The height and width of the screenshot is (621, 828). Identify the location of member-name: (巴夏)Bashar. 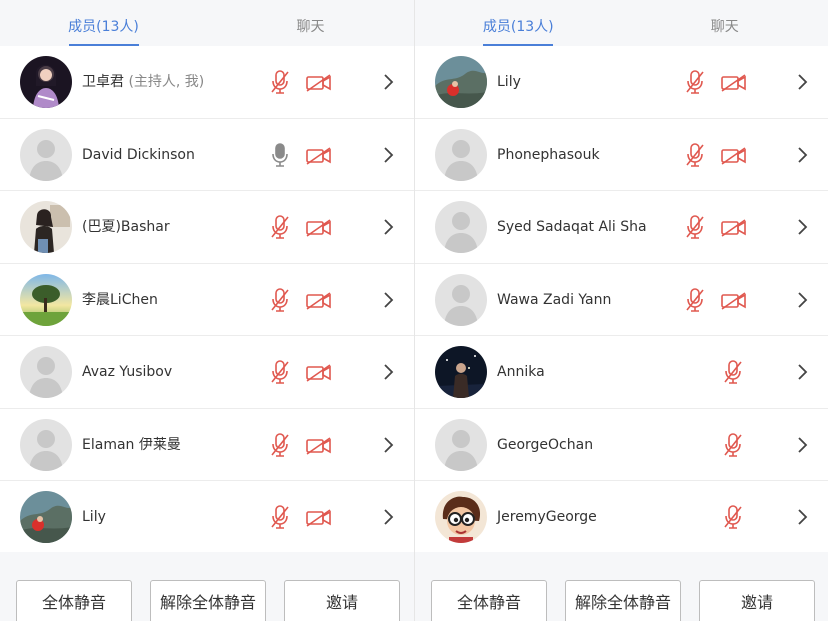
(126, 227).